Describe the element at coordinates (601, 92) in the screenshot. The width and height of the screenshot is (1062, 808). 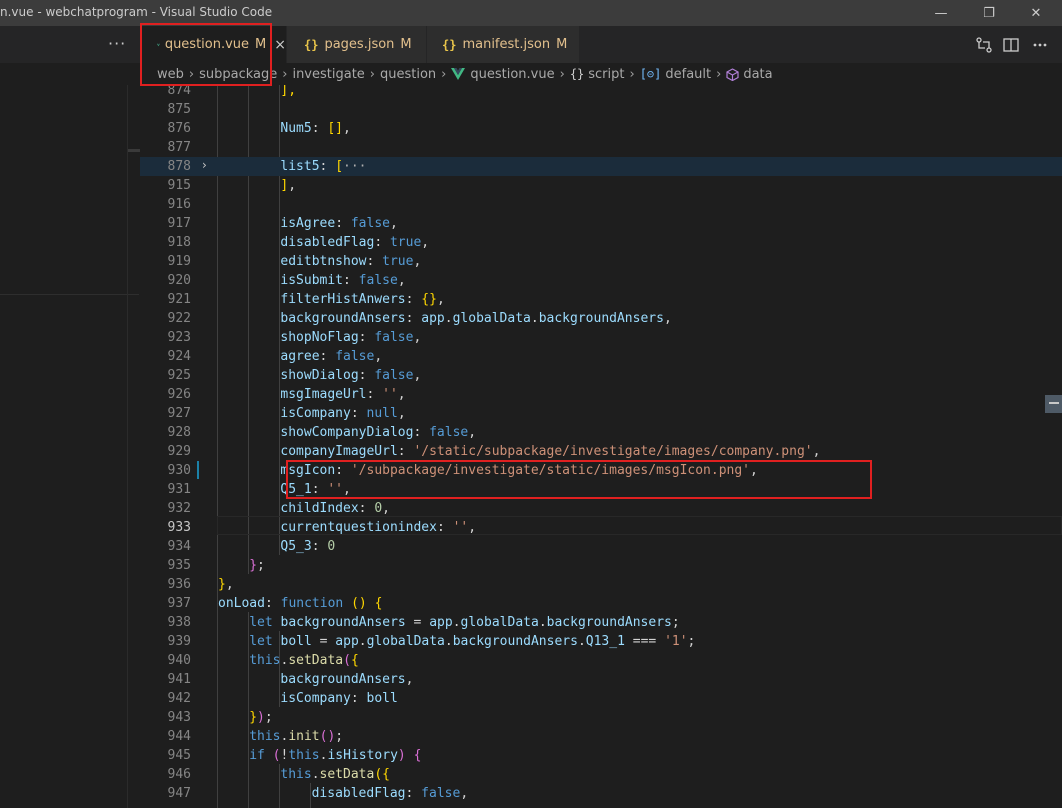
I see `code-line: 874],` at that location.